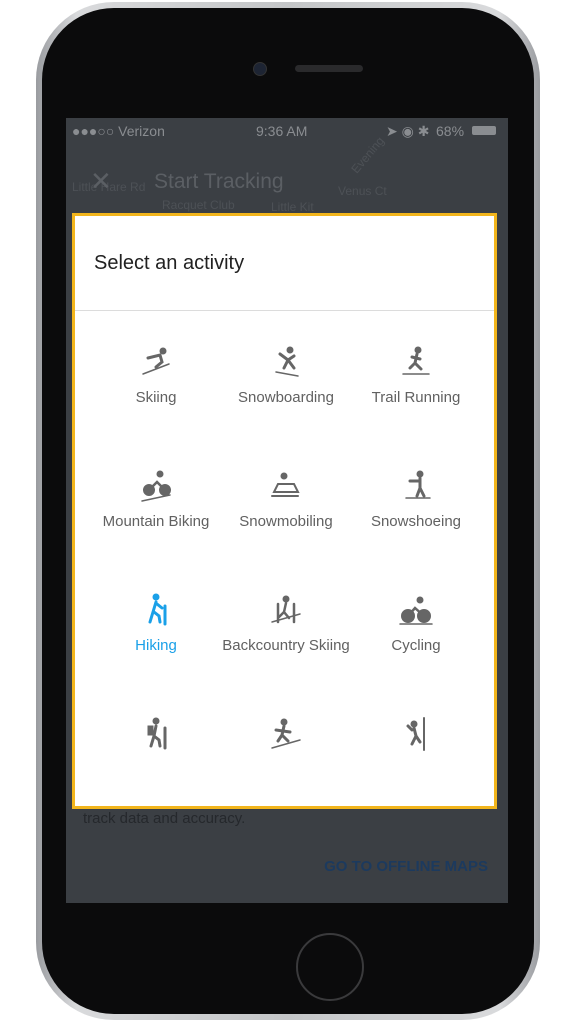 Image resolution: width=576 pixels, height=1024 pixels. Describe the element at coordinates (416, 360) in the screenshot. I see `trail-running-icon` at that location.